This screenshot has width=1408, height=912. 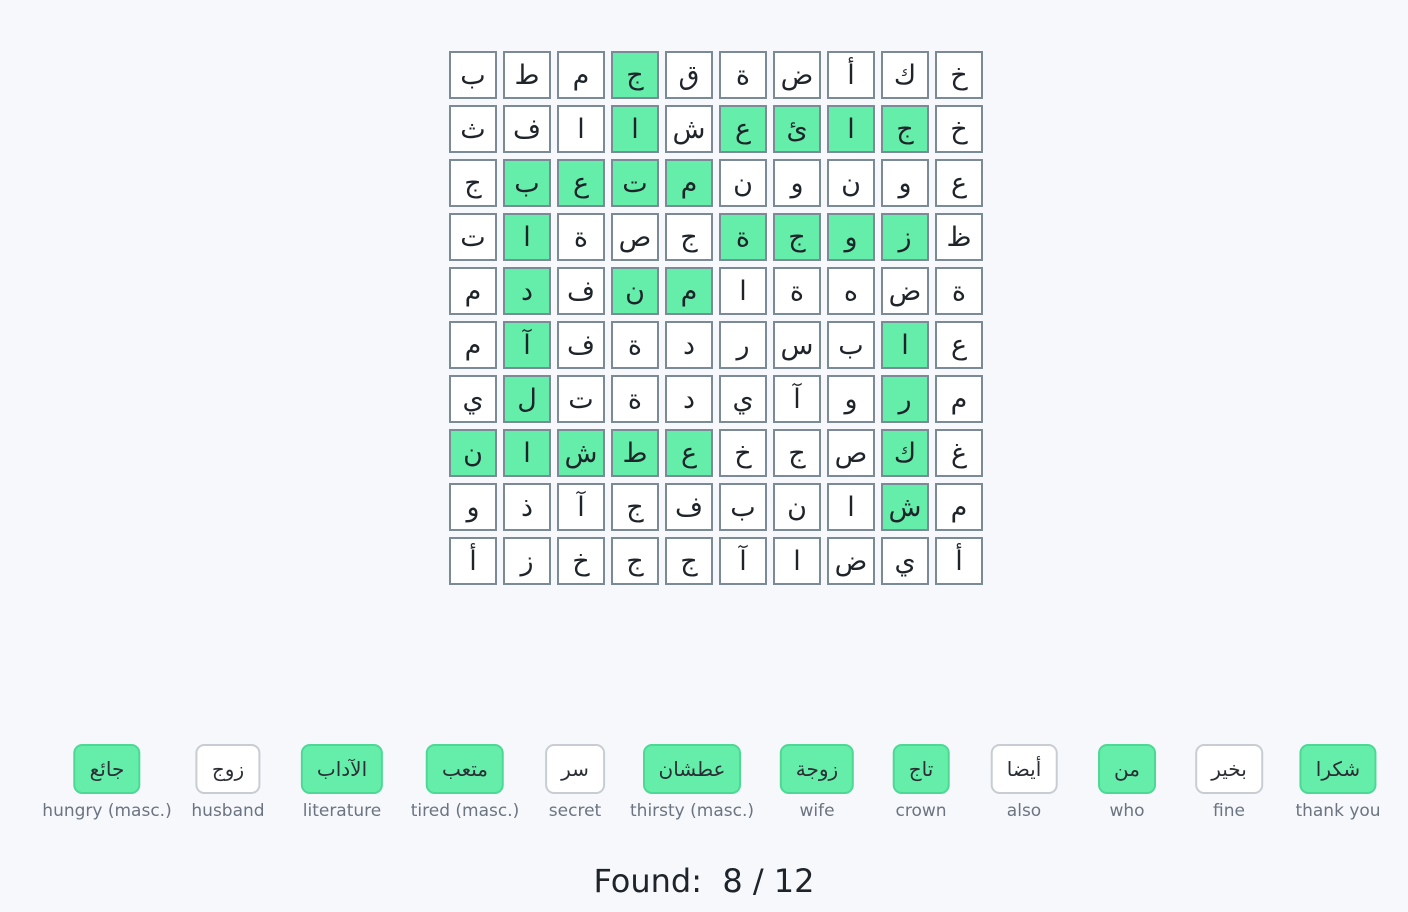 I want to click on grid-cell: أ, so click(x=473, y=561).